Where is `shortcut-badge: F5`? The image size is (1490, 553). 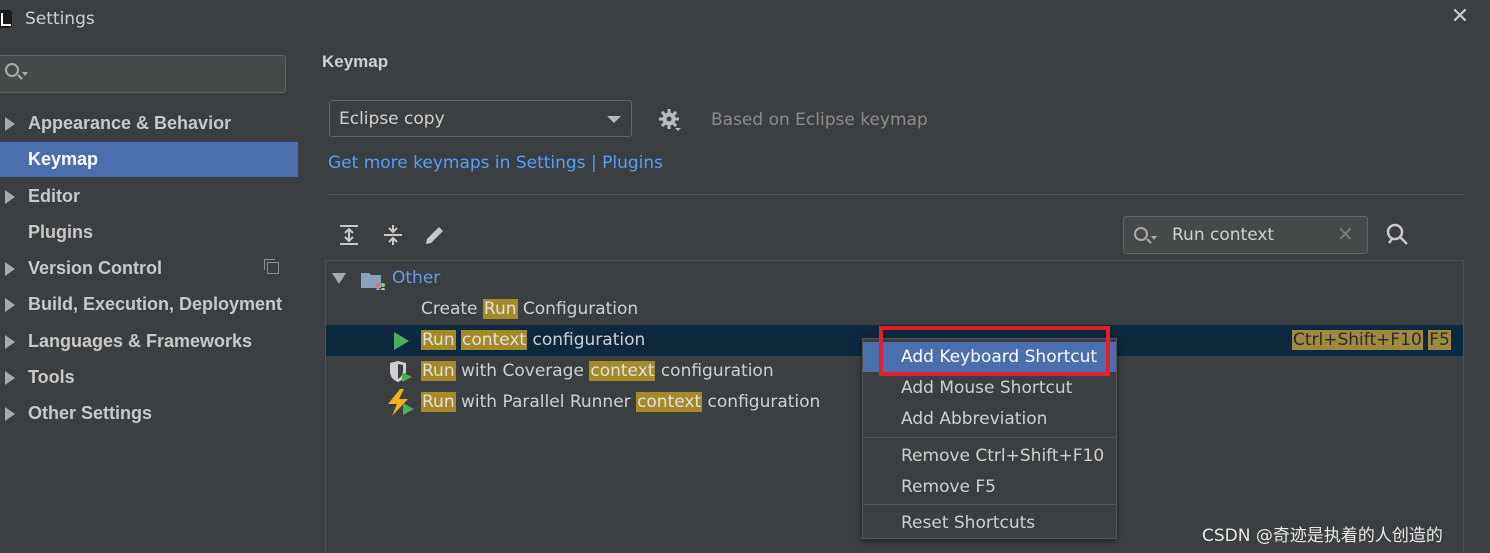 shortcut-badge: F5 is located at coordinates (1439, 340).